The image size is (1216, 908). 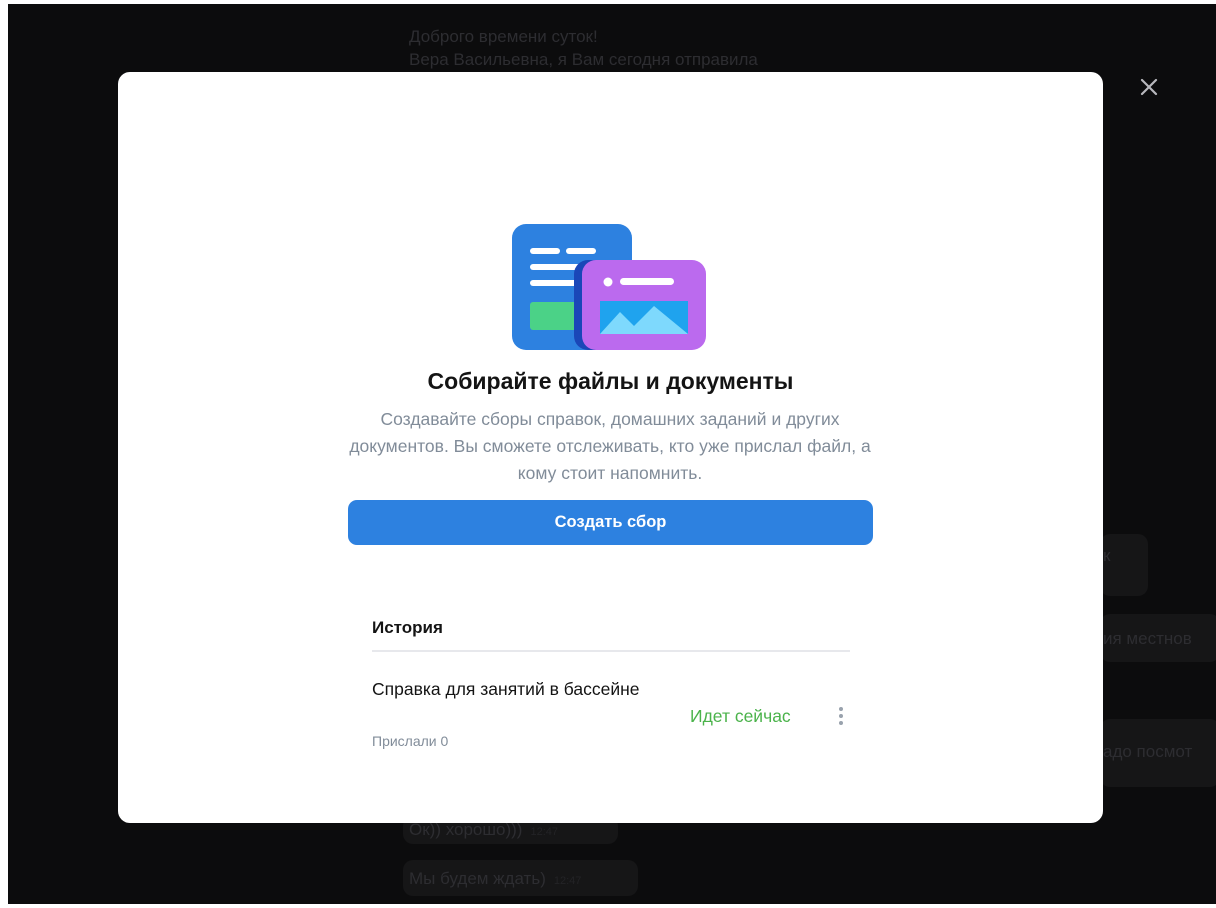 What do you see at coordinates (608, 287) in the screenshot?
I see `documents-illustration` at bounding box center [608, 287].